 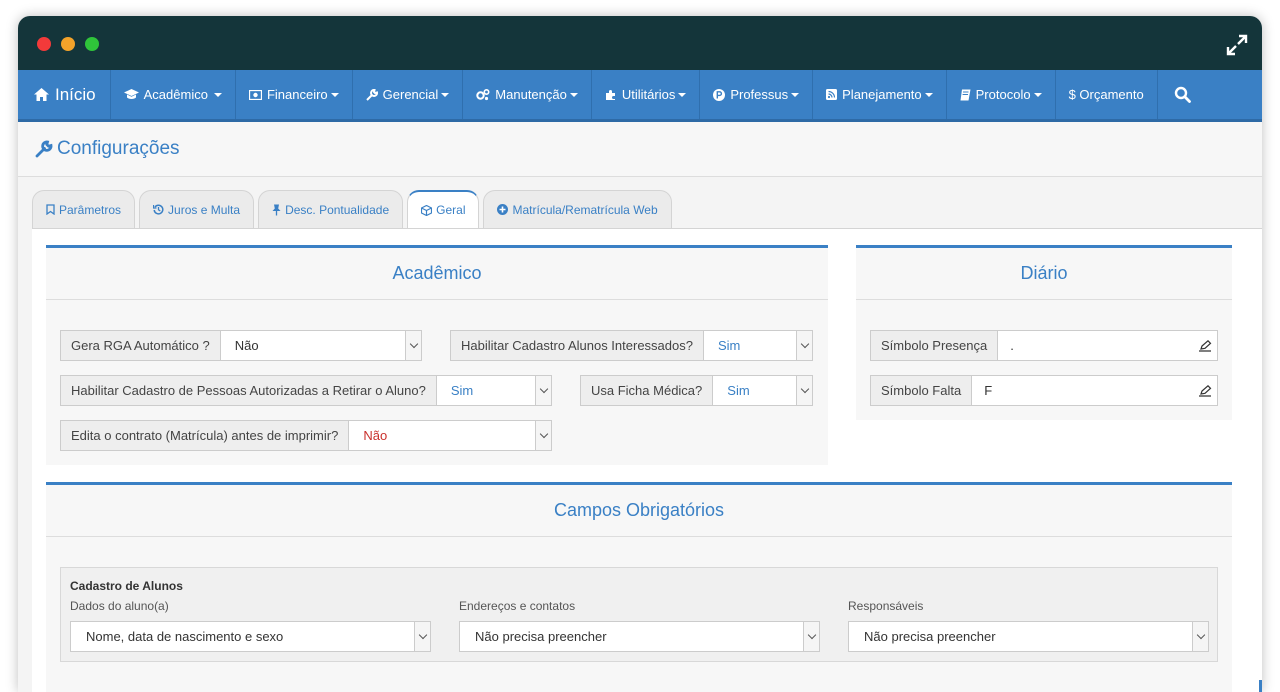 I want to click on nav-planejamento: Planejamento, so click(x=880, y=94).